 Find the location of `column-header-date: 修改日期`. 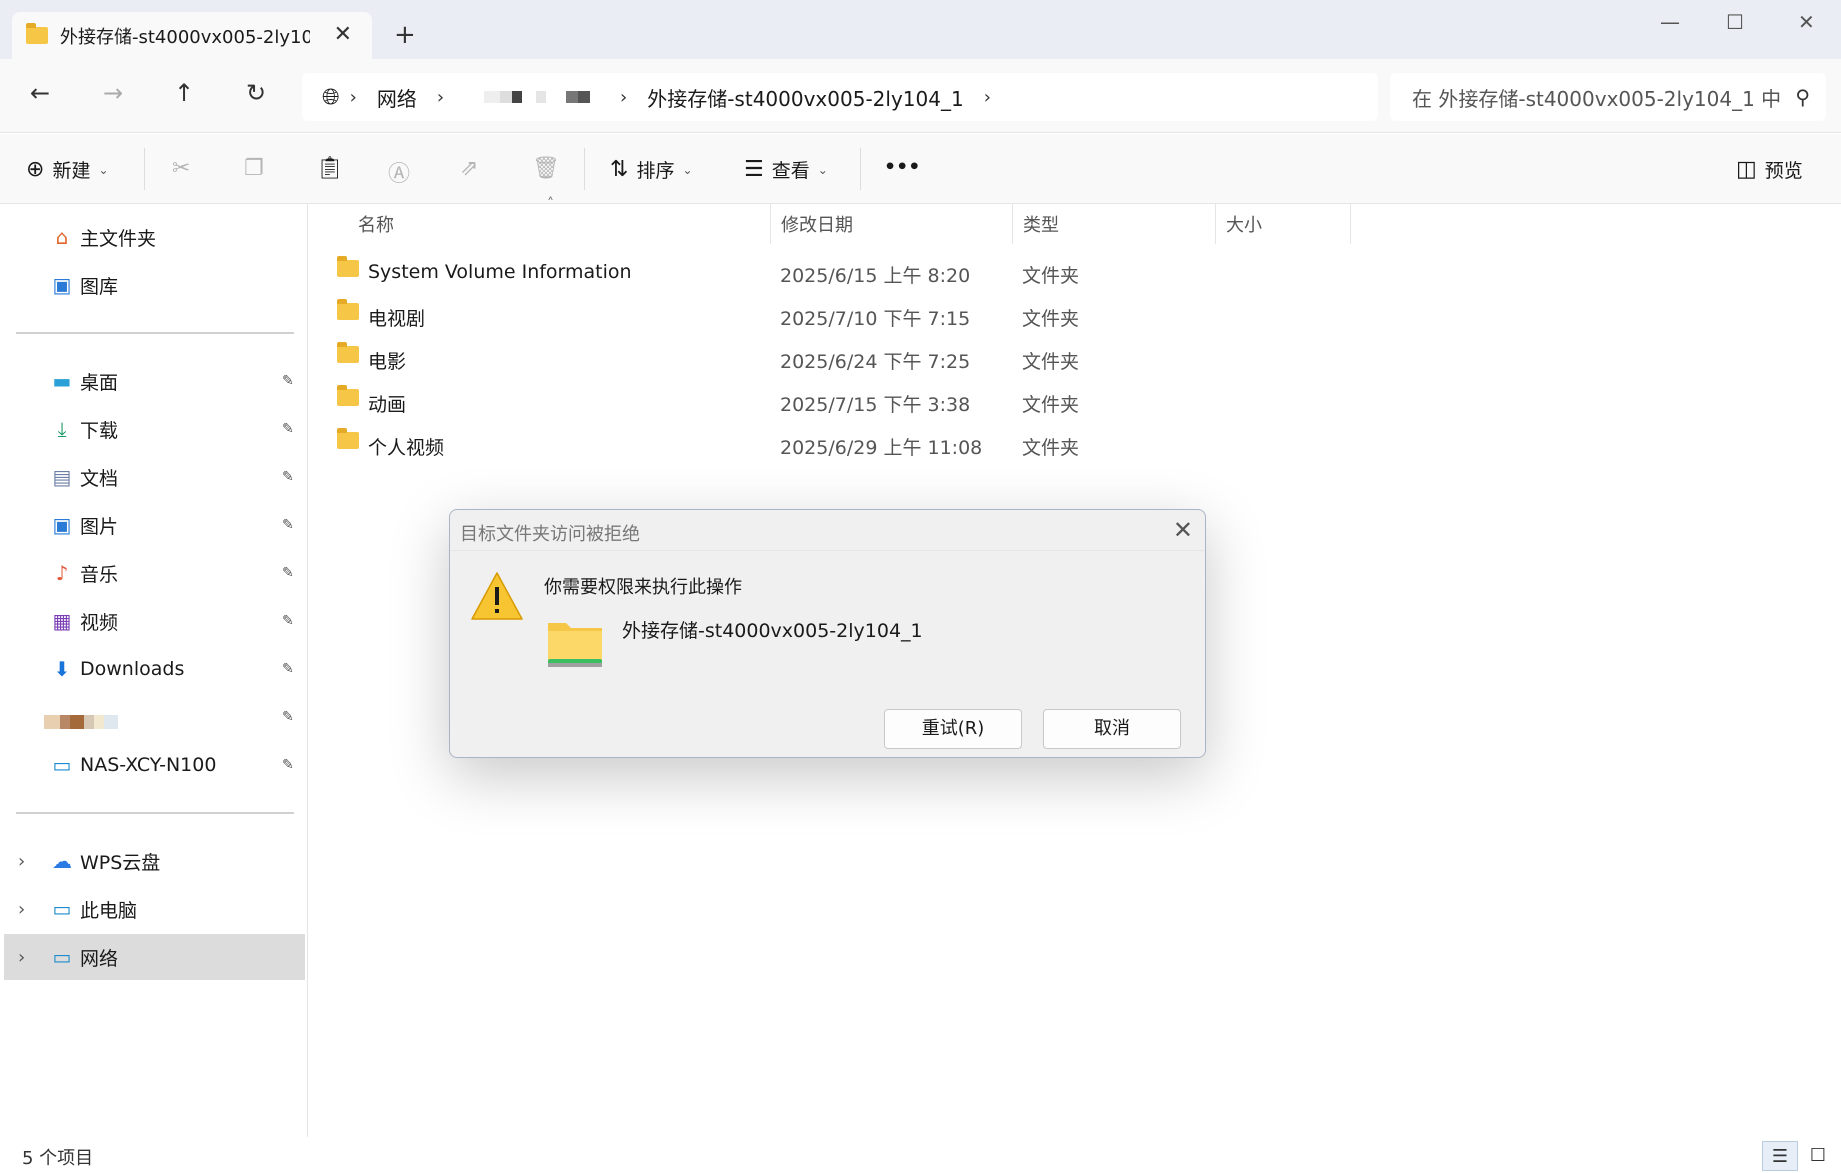

column-header-date: 修改日期 is located at coordinates (892, 224).